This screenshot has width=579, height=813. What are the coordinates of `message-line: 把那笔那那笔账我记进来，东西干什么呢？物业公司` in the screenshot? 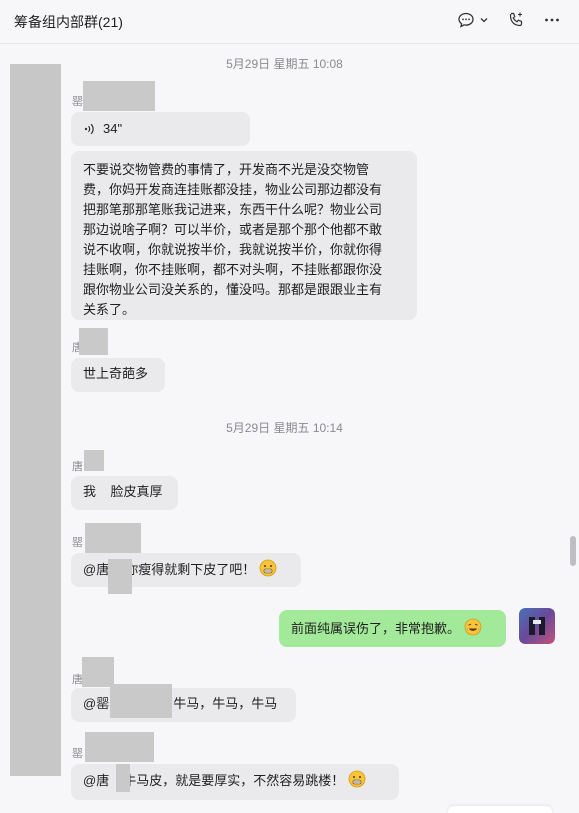 It's located at (233, 209).